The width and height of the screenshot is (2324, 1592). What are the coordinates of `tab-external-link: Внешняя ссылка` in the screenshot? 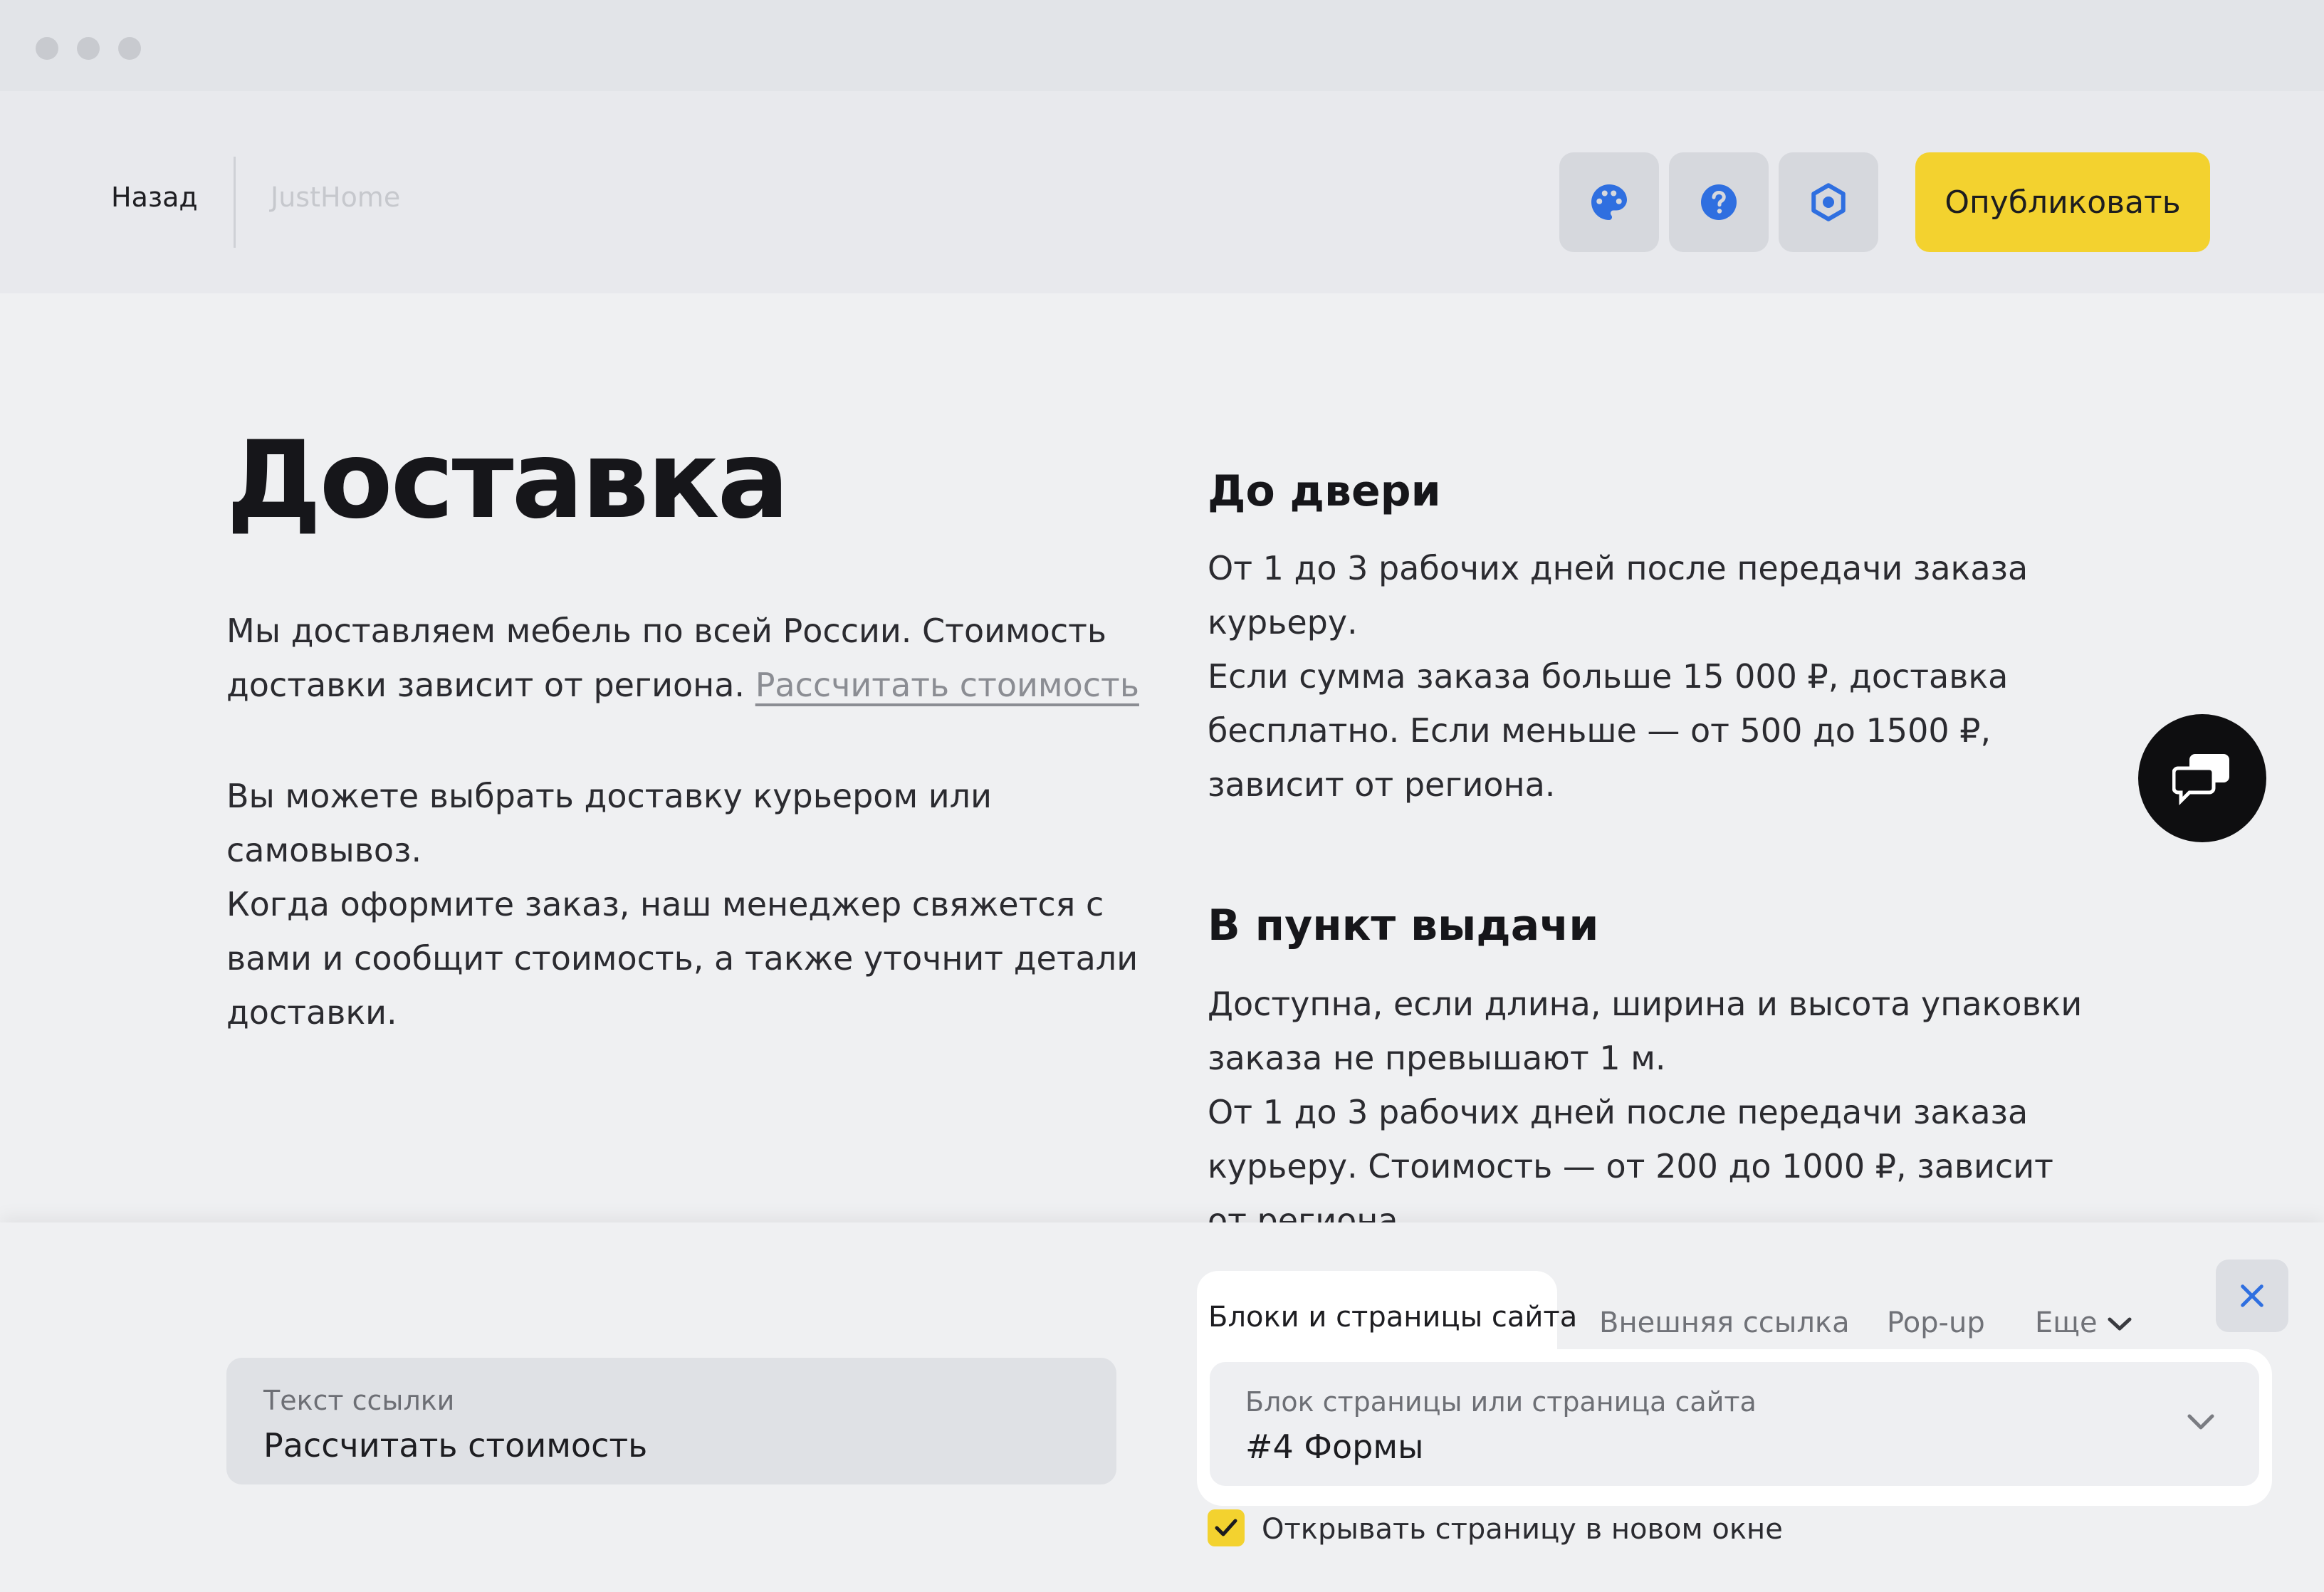 It's located at (1724, 1322).